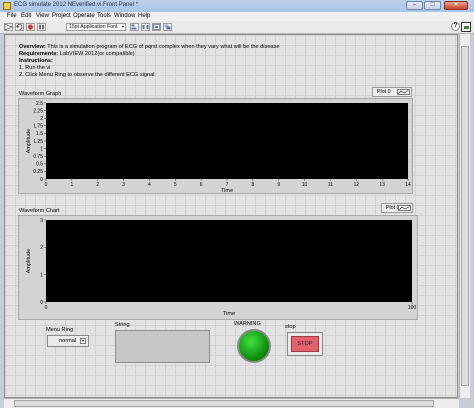  I want to click on font-selector-value: 15pt Application Font, so click(93, 27).